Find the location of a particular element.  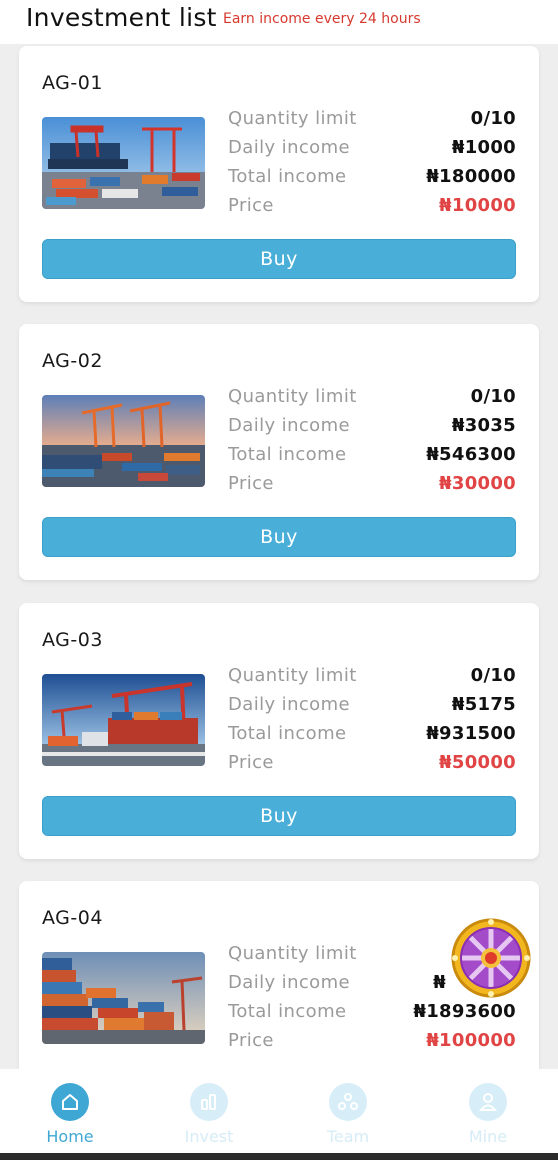

price-row: Price ₦30000 is located at coordinates (372, 485).